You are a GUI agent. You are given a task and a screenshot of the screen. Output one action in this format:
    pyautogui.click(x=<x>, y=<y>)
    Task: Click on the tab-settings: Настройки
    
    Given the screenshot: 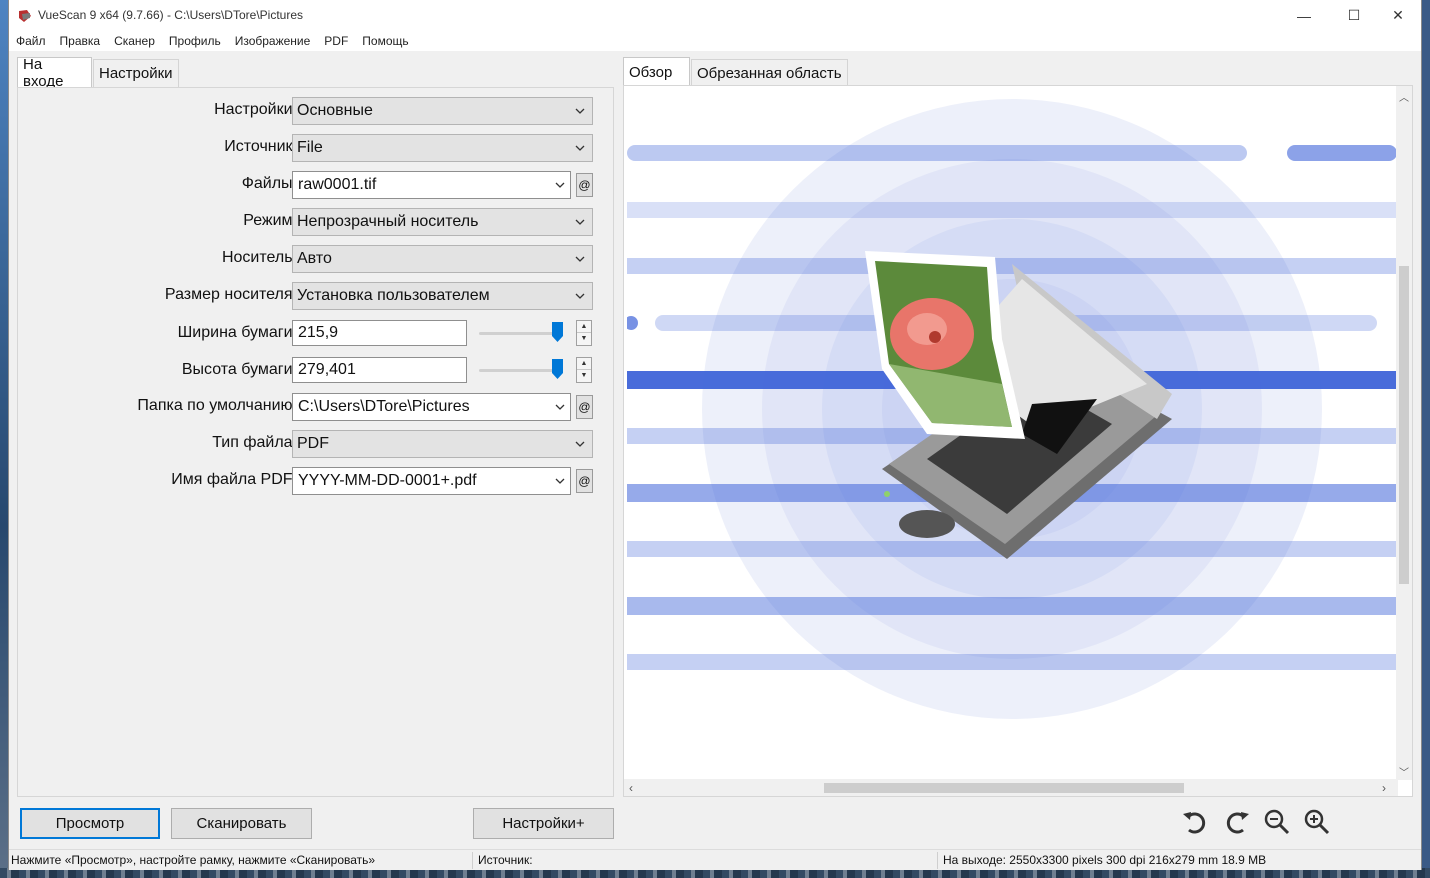 What is the action you would take?
    pyautogui.click(x=136, y=73)
    